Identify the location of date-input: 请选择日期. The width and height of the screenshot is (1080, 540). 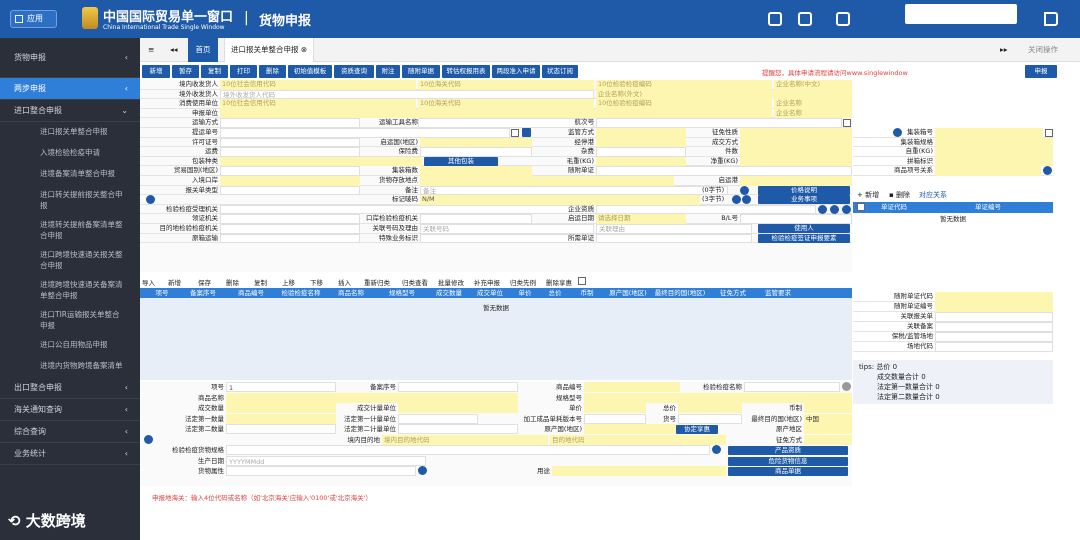
(641, 219).